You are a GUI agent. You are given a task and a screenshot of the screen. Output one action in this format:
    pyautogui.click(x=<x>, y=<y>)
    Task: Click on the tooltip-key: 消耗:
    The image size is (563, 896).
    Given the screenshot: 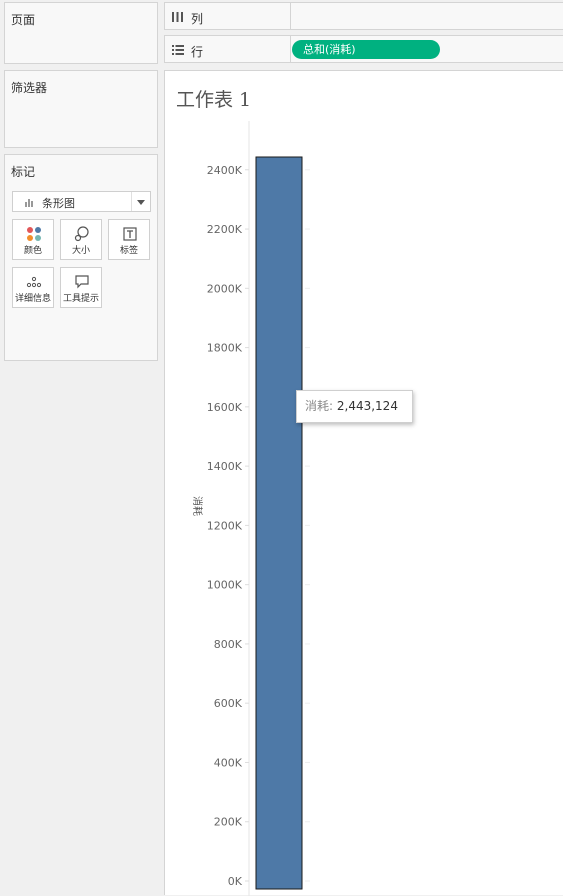 What is the action you would take?
    pyautogui.click(x=319, y=406)
    